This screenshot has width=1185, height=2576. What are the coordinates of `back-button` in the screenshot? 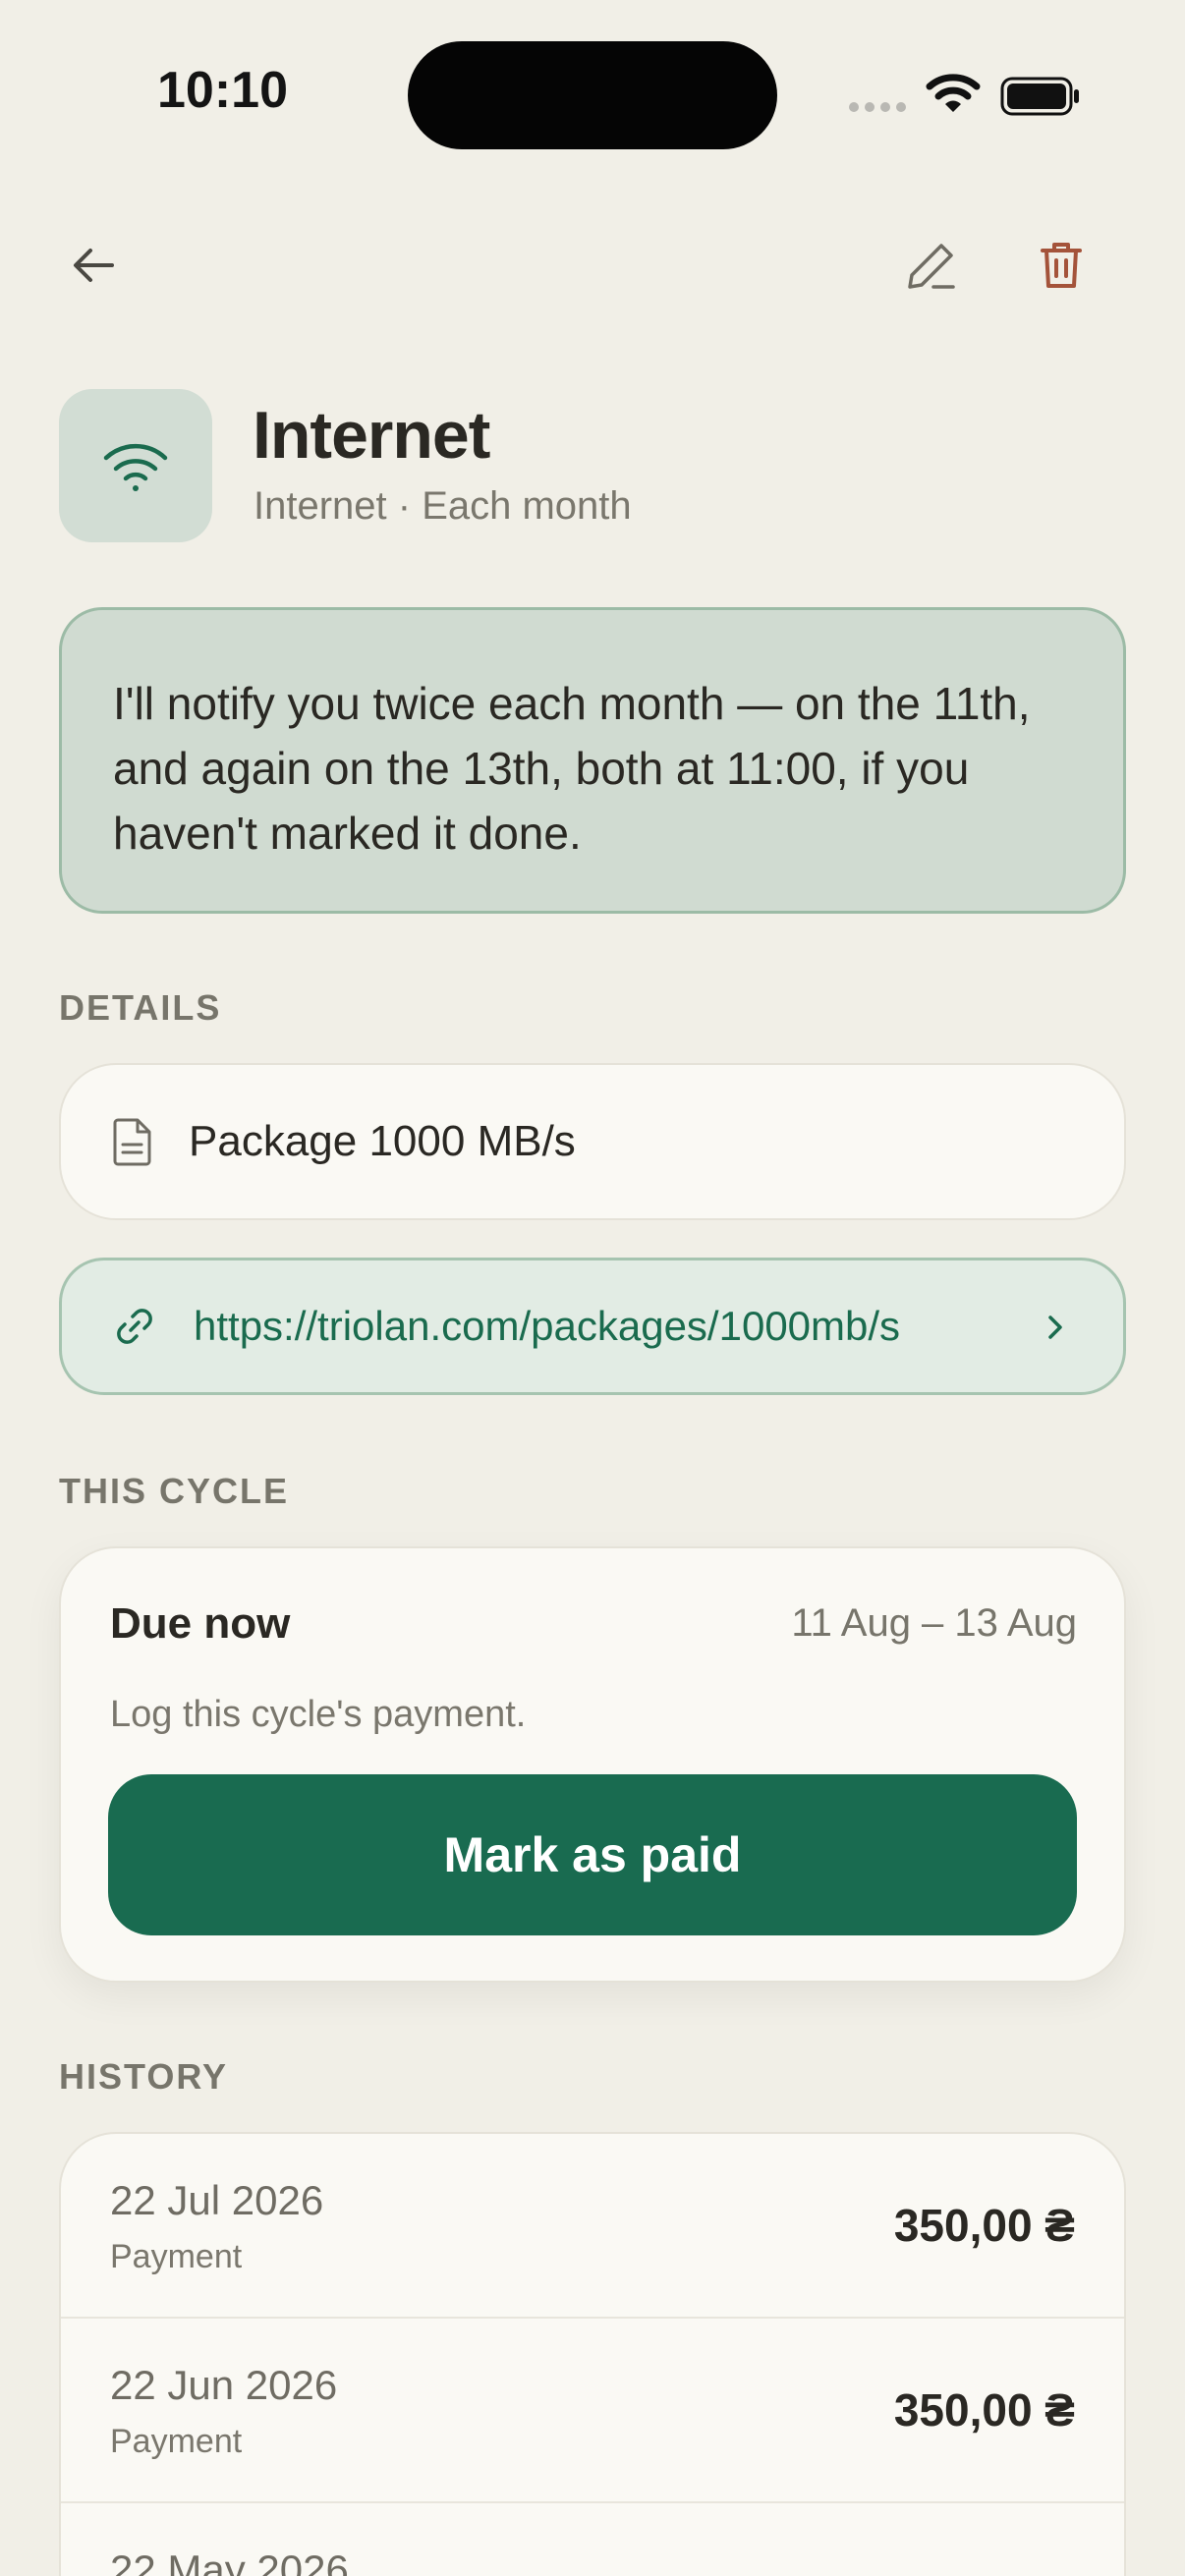 It's located at (93, 265).